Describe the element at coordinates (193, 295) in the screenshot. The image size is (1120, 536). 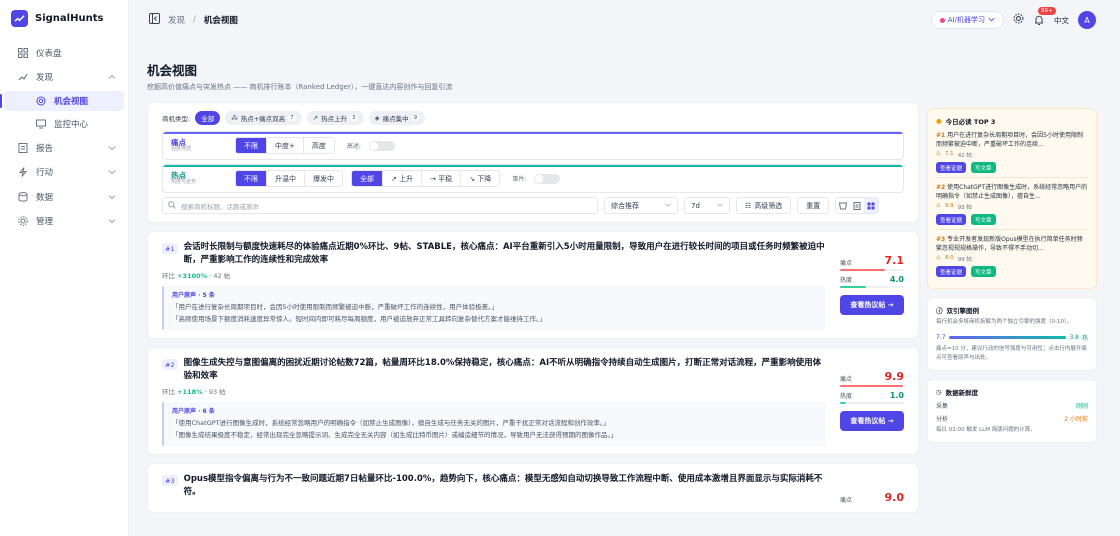
I see `voices-title: 用户原声 · 5 条` at that location.